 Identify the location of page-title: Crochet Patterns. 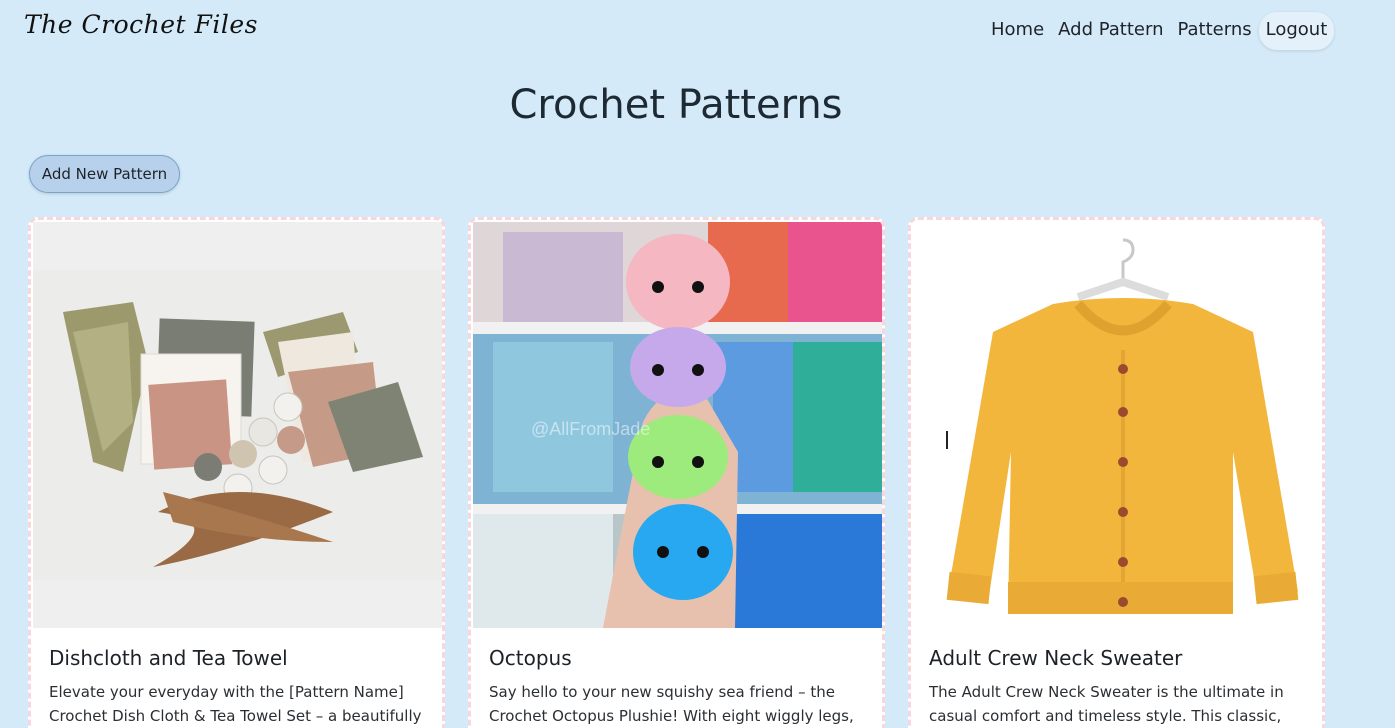
(676, 105).